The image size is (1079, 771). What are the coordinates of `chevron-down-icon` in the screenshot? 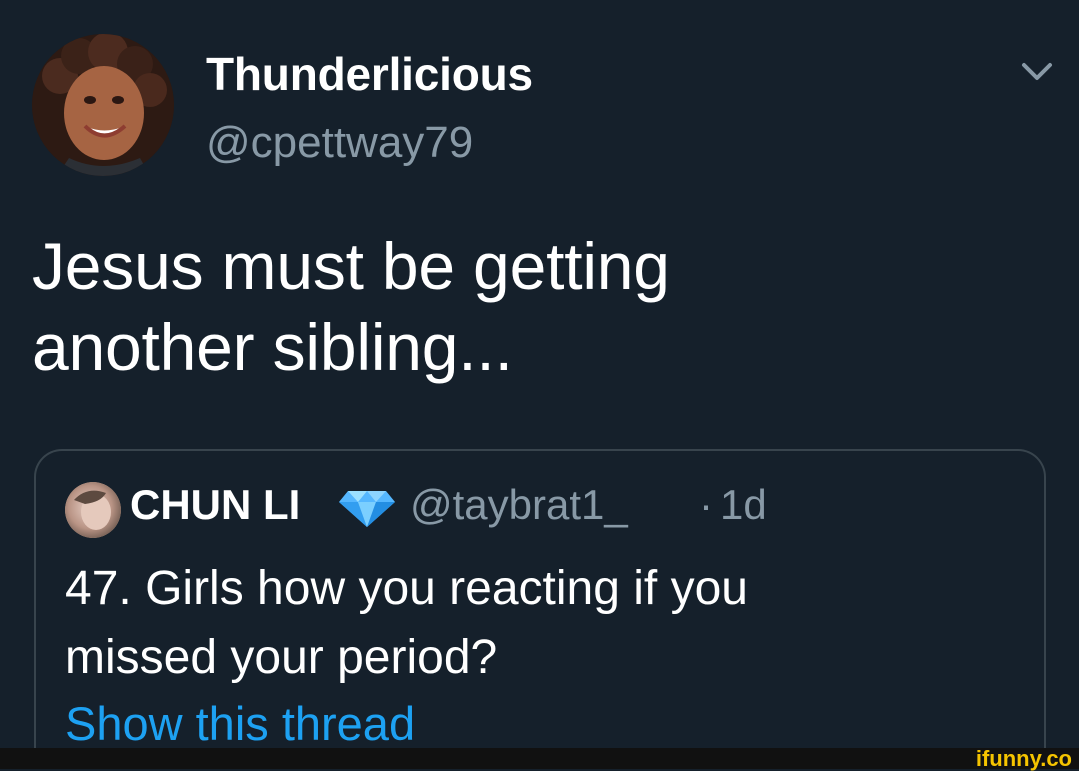 It's located at (1037, 71).